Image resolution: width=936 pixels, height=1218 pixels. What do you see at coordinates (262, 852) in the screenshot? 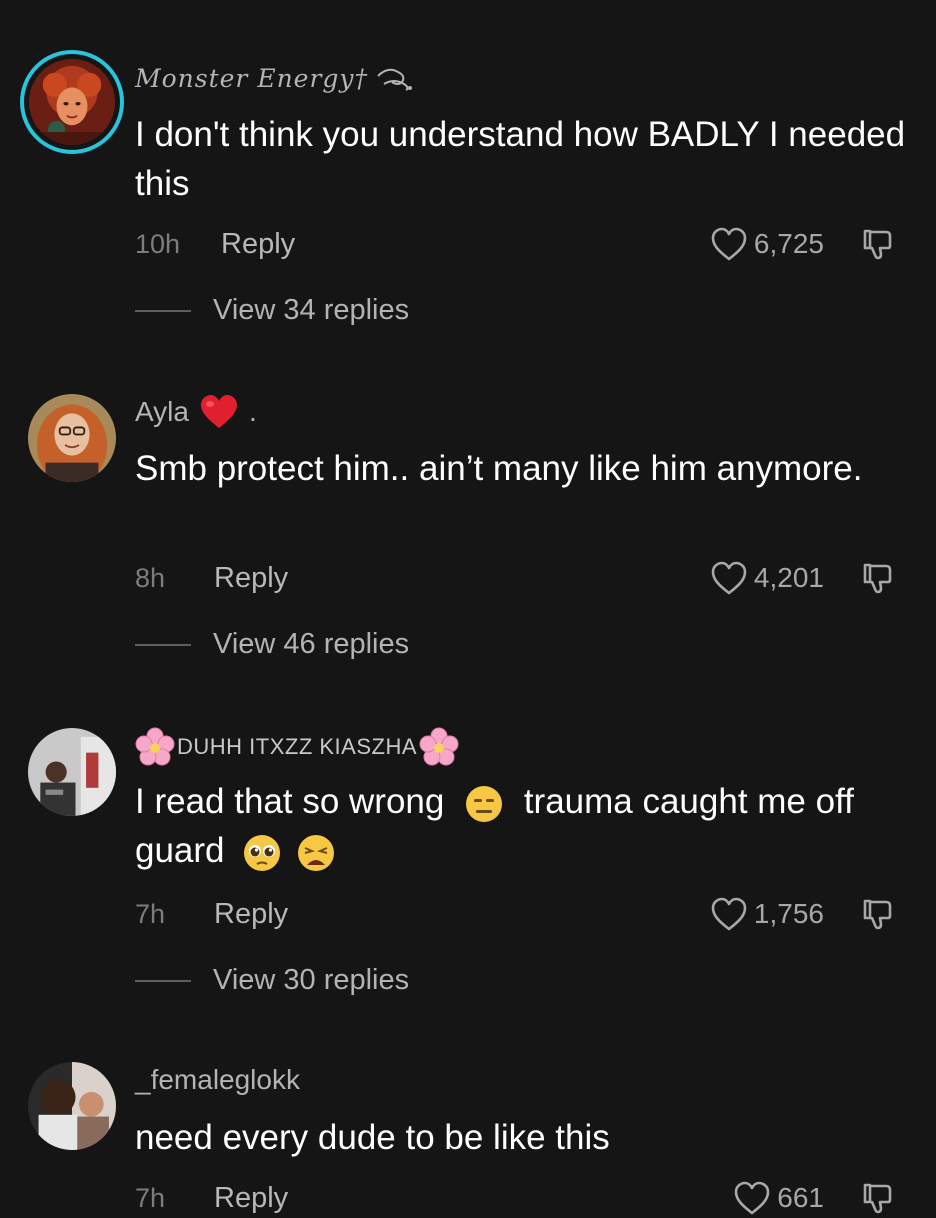
I see `pleading-face-emoji` at bounding box center [262, 852].